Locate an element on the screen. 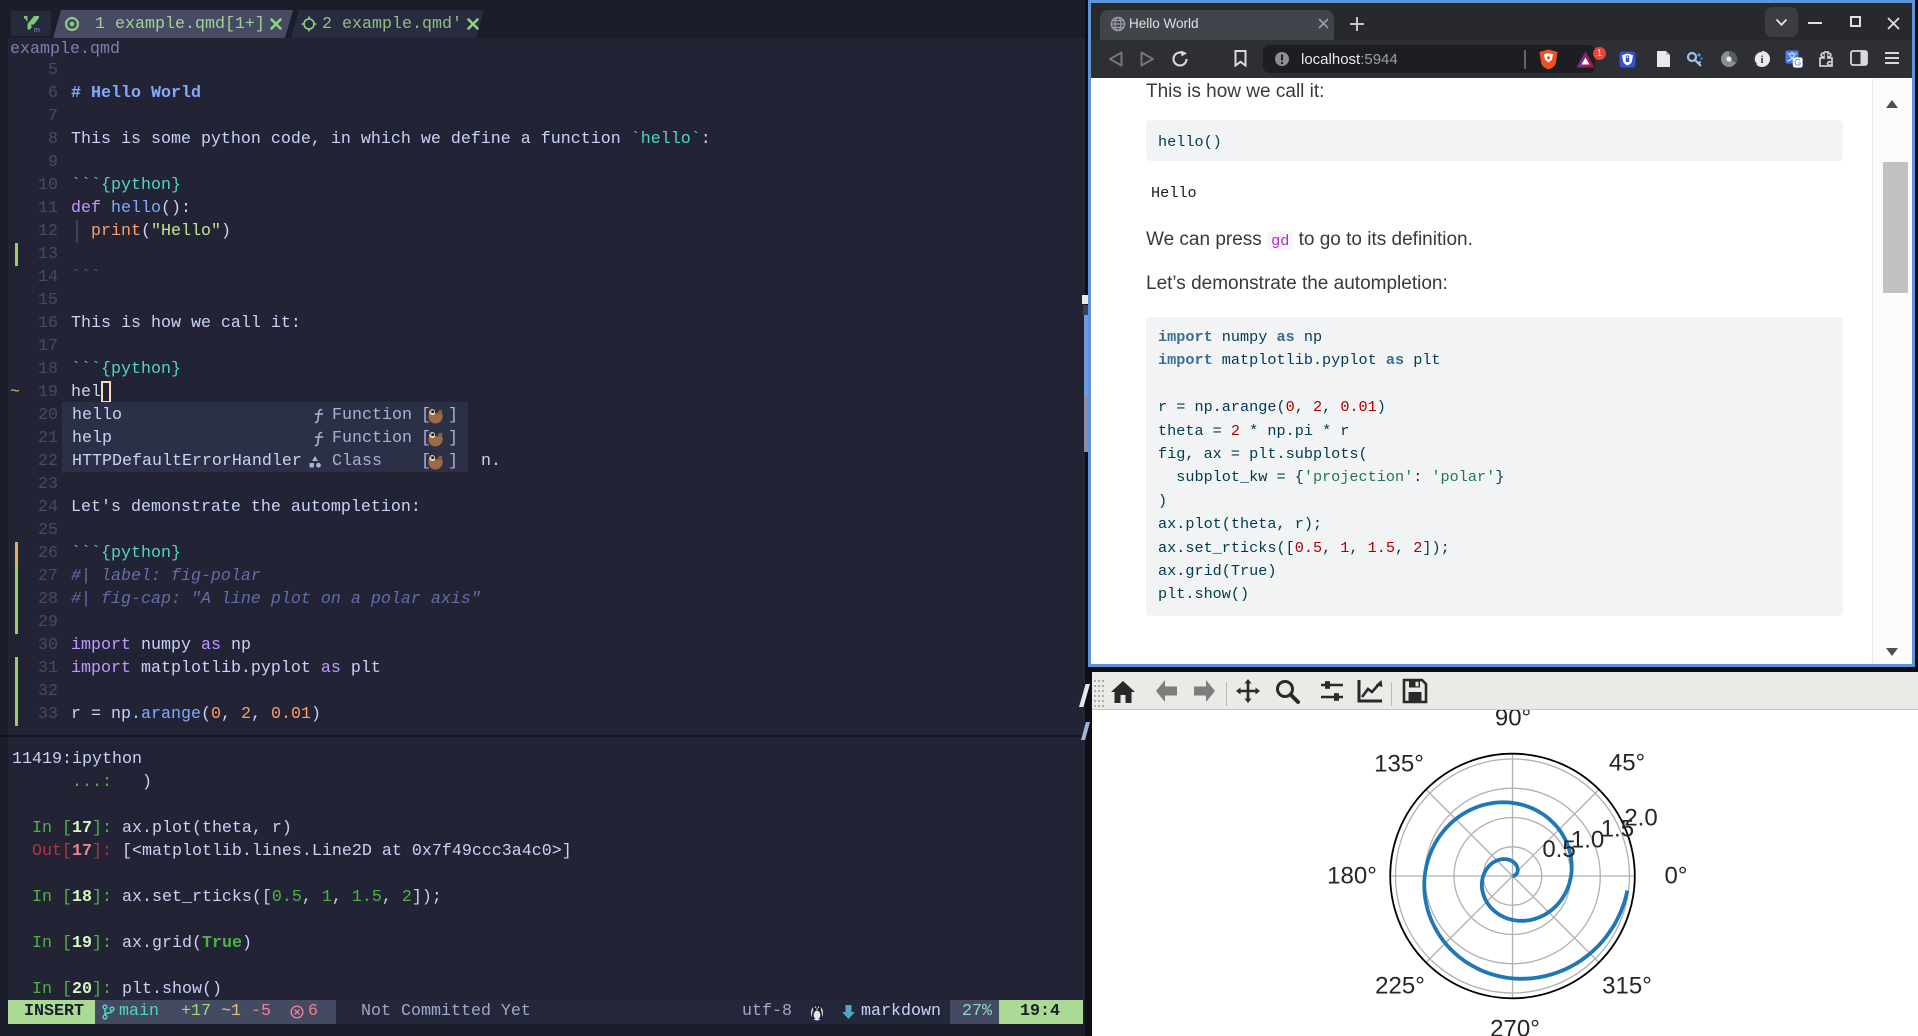  svg-text: G is located at coordinates (1797, 63).